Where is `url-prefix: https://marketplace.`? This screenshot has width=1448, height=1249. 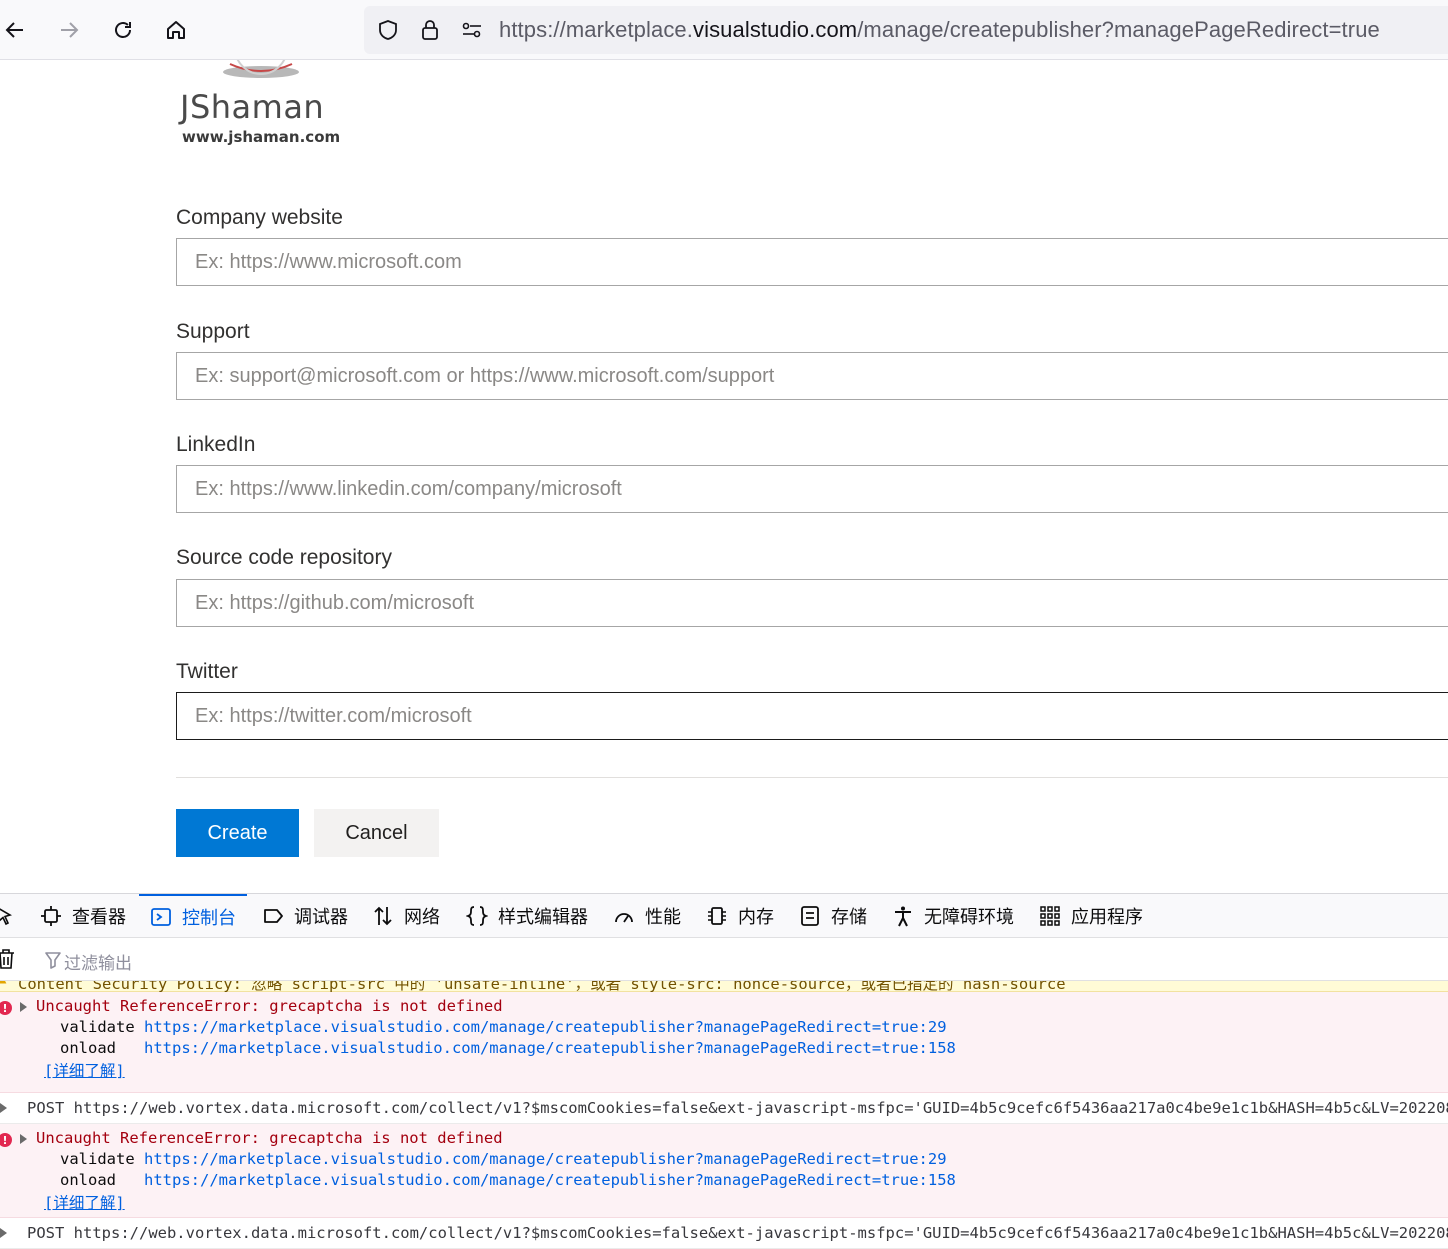 url-prefix: https://marketplace. is located at coordinates (596, 29).